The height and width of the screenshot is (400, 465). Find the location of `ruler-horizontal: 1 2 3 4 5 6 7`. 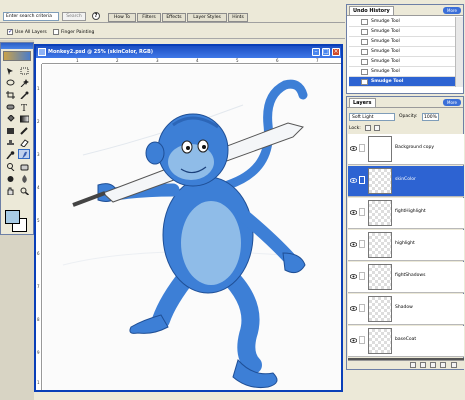

ruler-horizontal: 1 2 3 4 5 6 7 is located at coordinates (191, 61).